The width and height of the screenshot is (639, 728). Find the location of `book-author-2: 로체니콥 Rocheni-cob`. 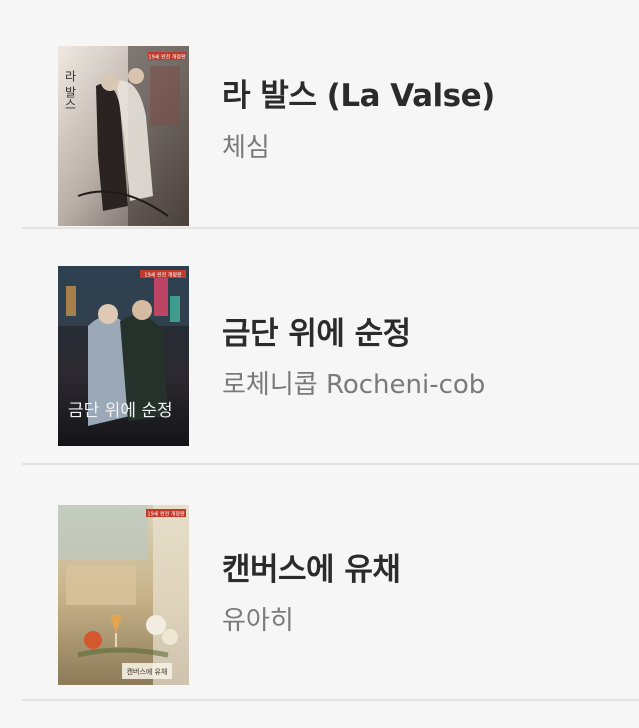

book-author-2: 로체니콥 Rocheni-cob is located at coordinates (353, 382).